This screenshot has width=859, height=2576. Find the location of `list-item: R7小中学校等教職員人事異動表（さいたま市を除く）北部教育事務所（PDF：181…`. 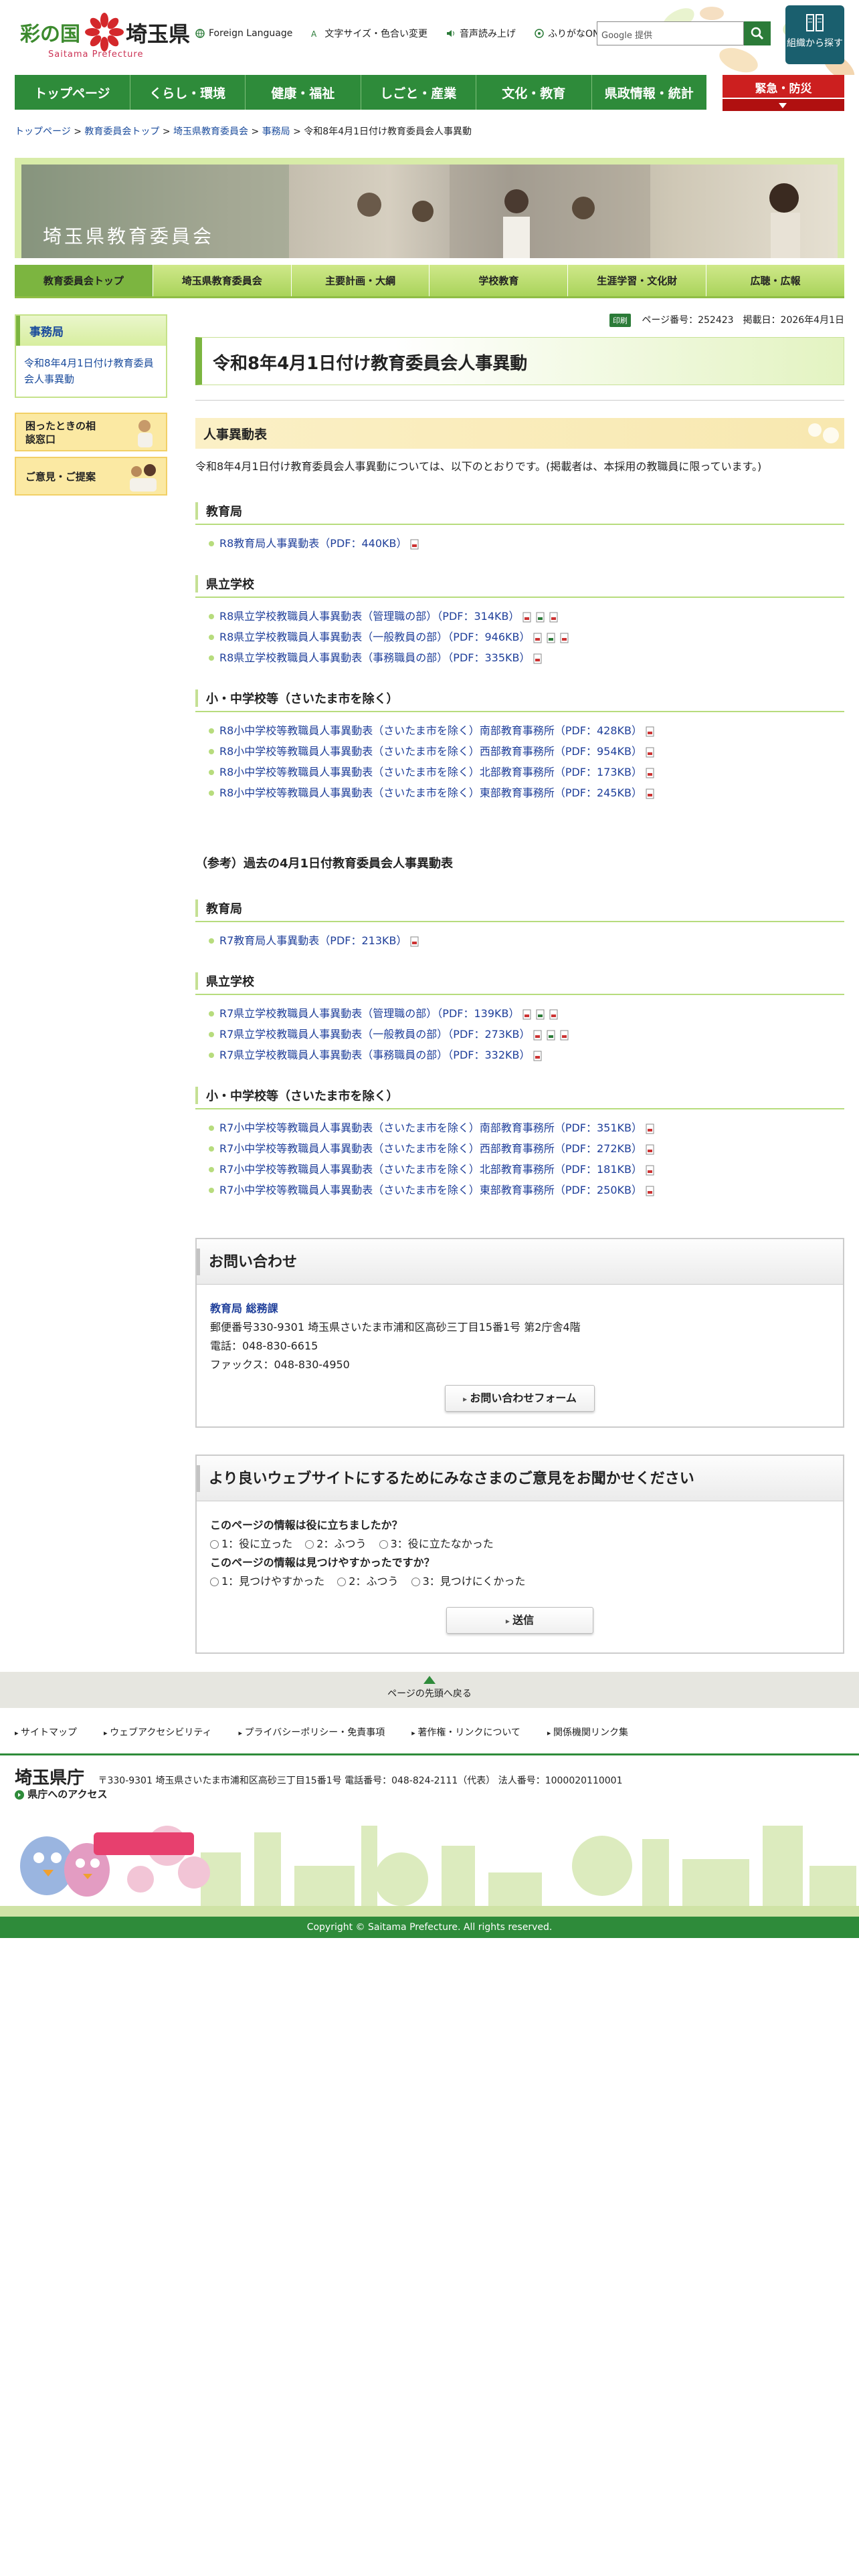

list-item: R7小中学校等教職員人事異動表（さいたま市を除く）北部教育事務所（PDF：181… is located at coordinates (526, 1169).